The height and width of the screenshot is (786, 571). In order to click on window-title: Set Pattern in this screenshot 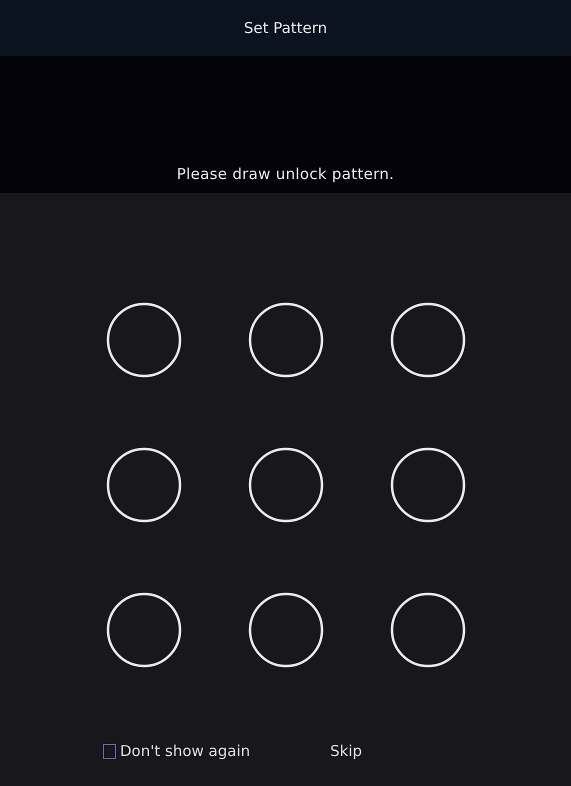, I will do `click(286, 28)`.